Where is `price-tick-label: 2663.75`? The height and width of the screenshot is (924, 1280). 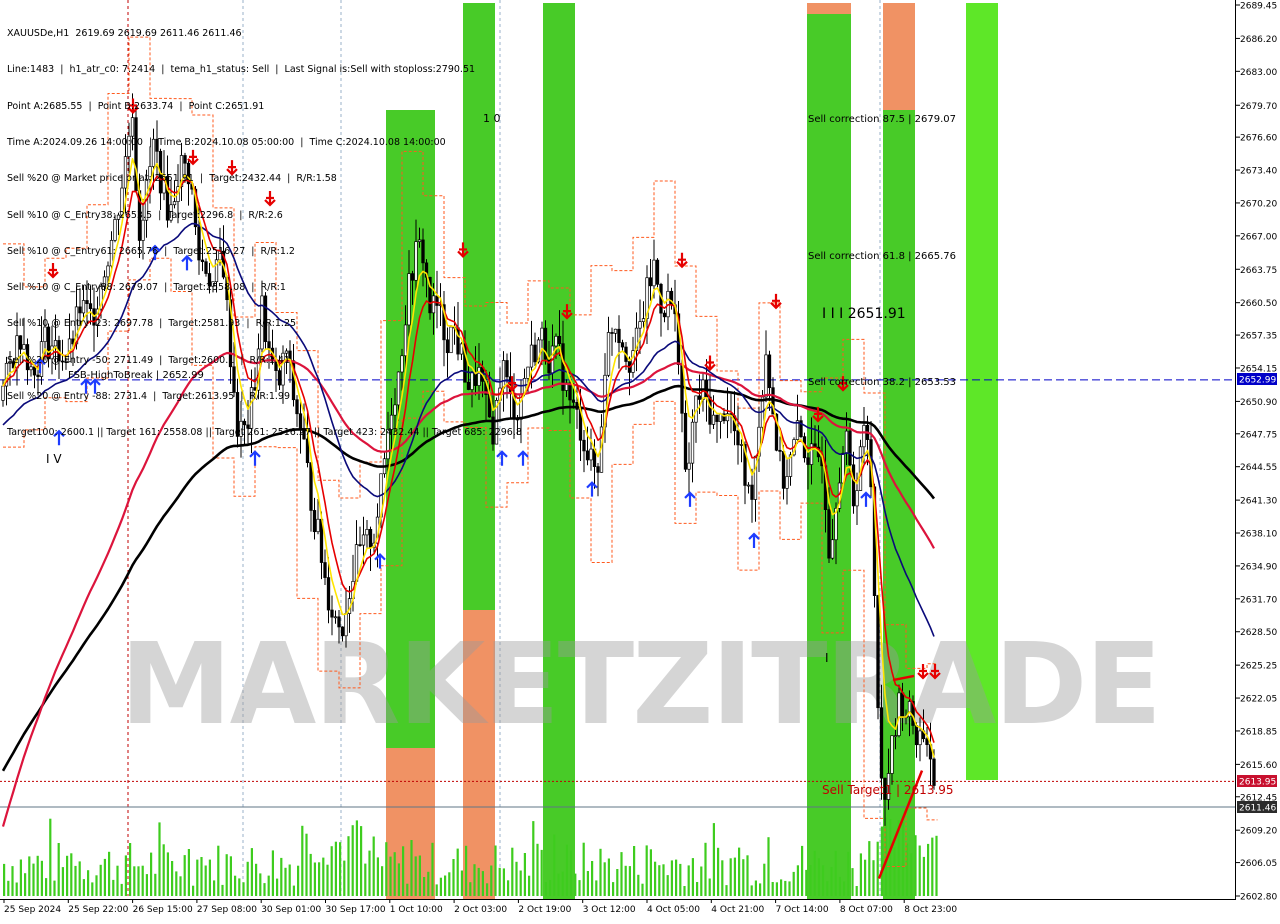
price-tick-label: 2663.75 is located at coordinates (1258, 271).